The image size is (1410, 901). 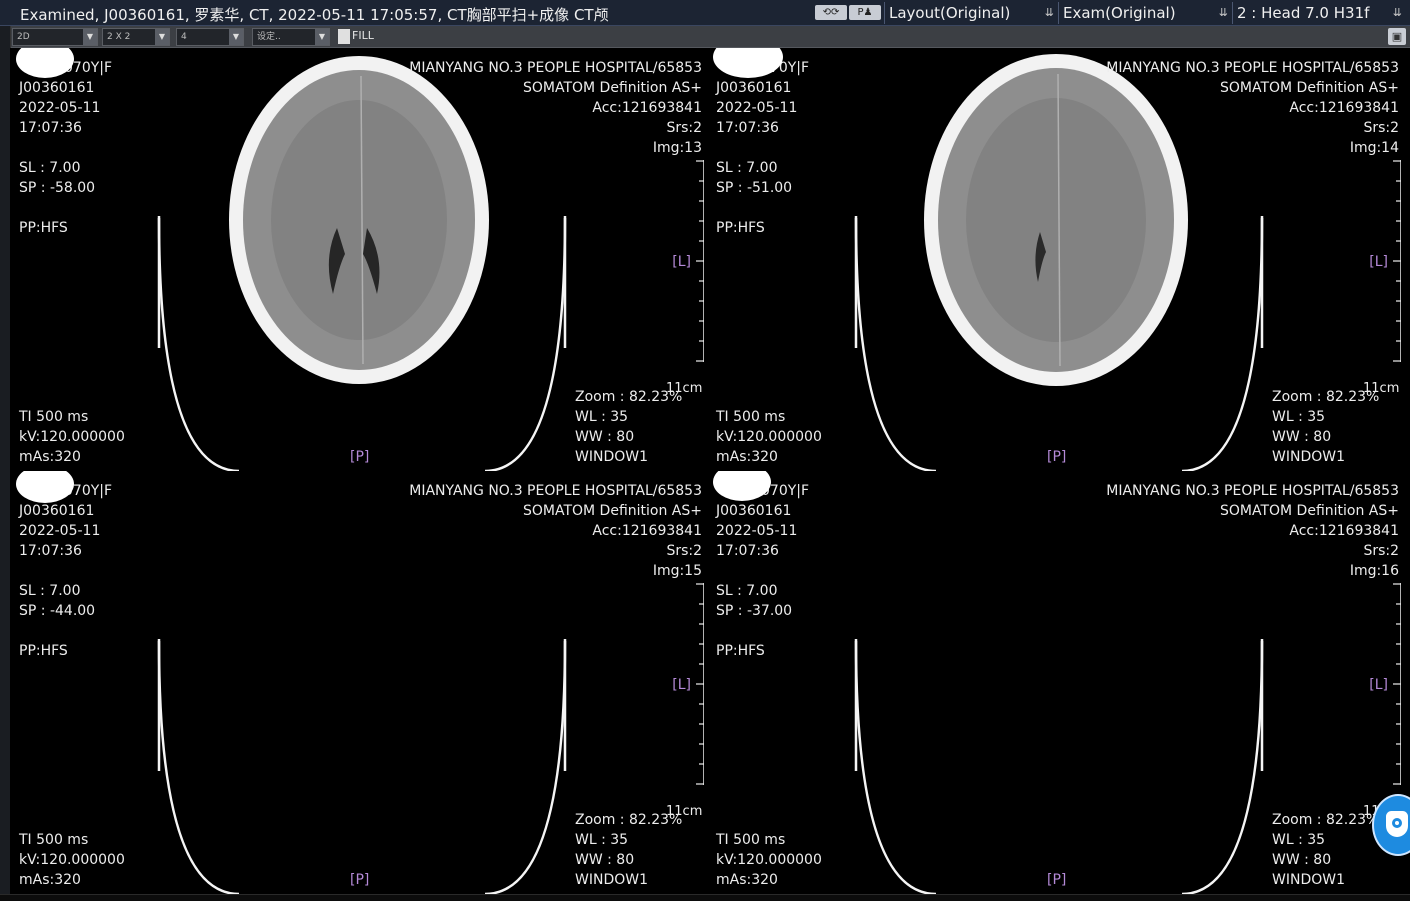 I want to click on slice-position: SP : -58.00, so click(x=57, y=188).